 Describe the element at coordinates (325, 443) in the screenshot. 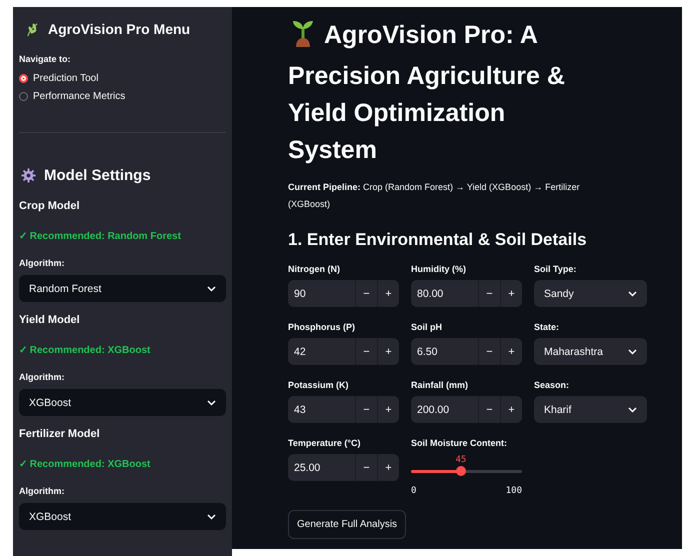

I see `field-label: Temperature (°C)` at that location.